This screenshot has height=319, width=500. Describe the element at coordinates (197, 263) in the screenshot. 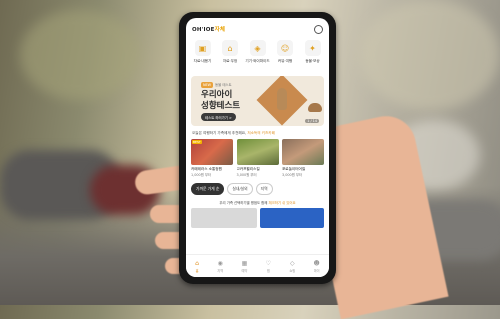

I see `home-icon: ⌂` at that location.